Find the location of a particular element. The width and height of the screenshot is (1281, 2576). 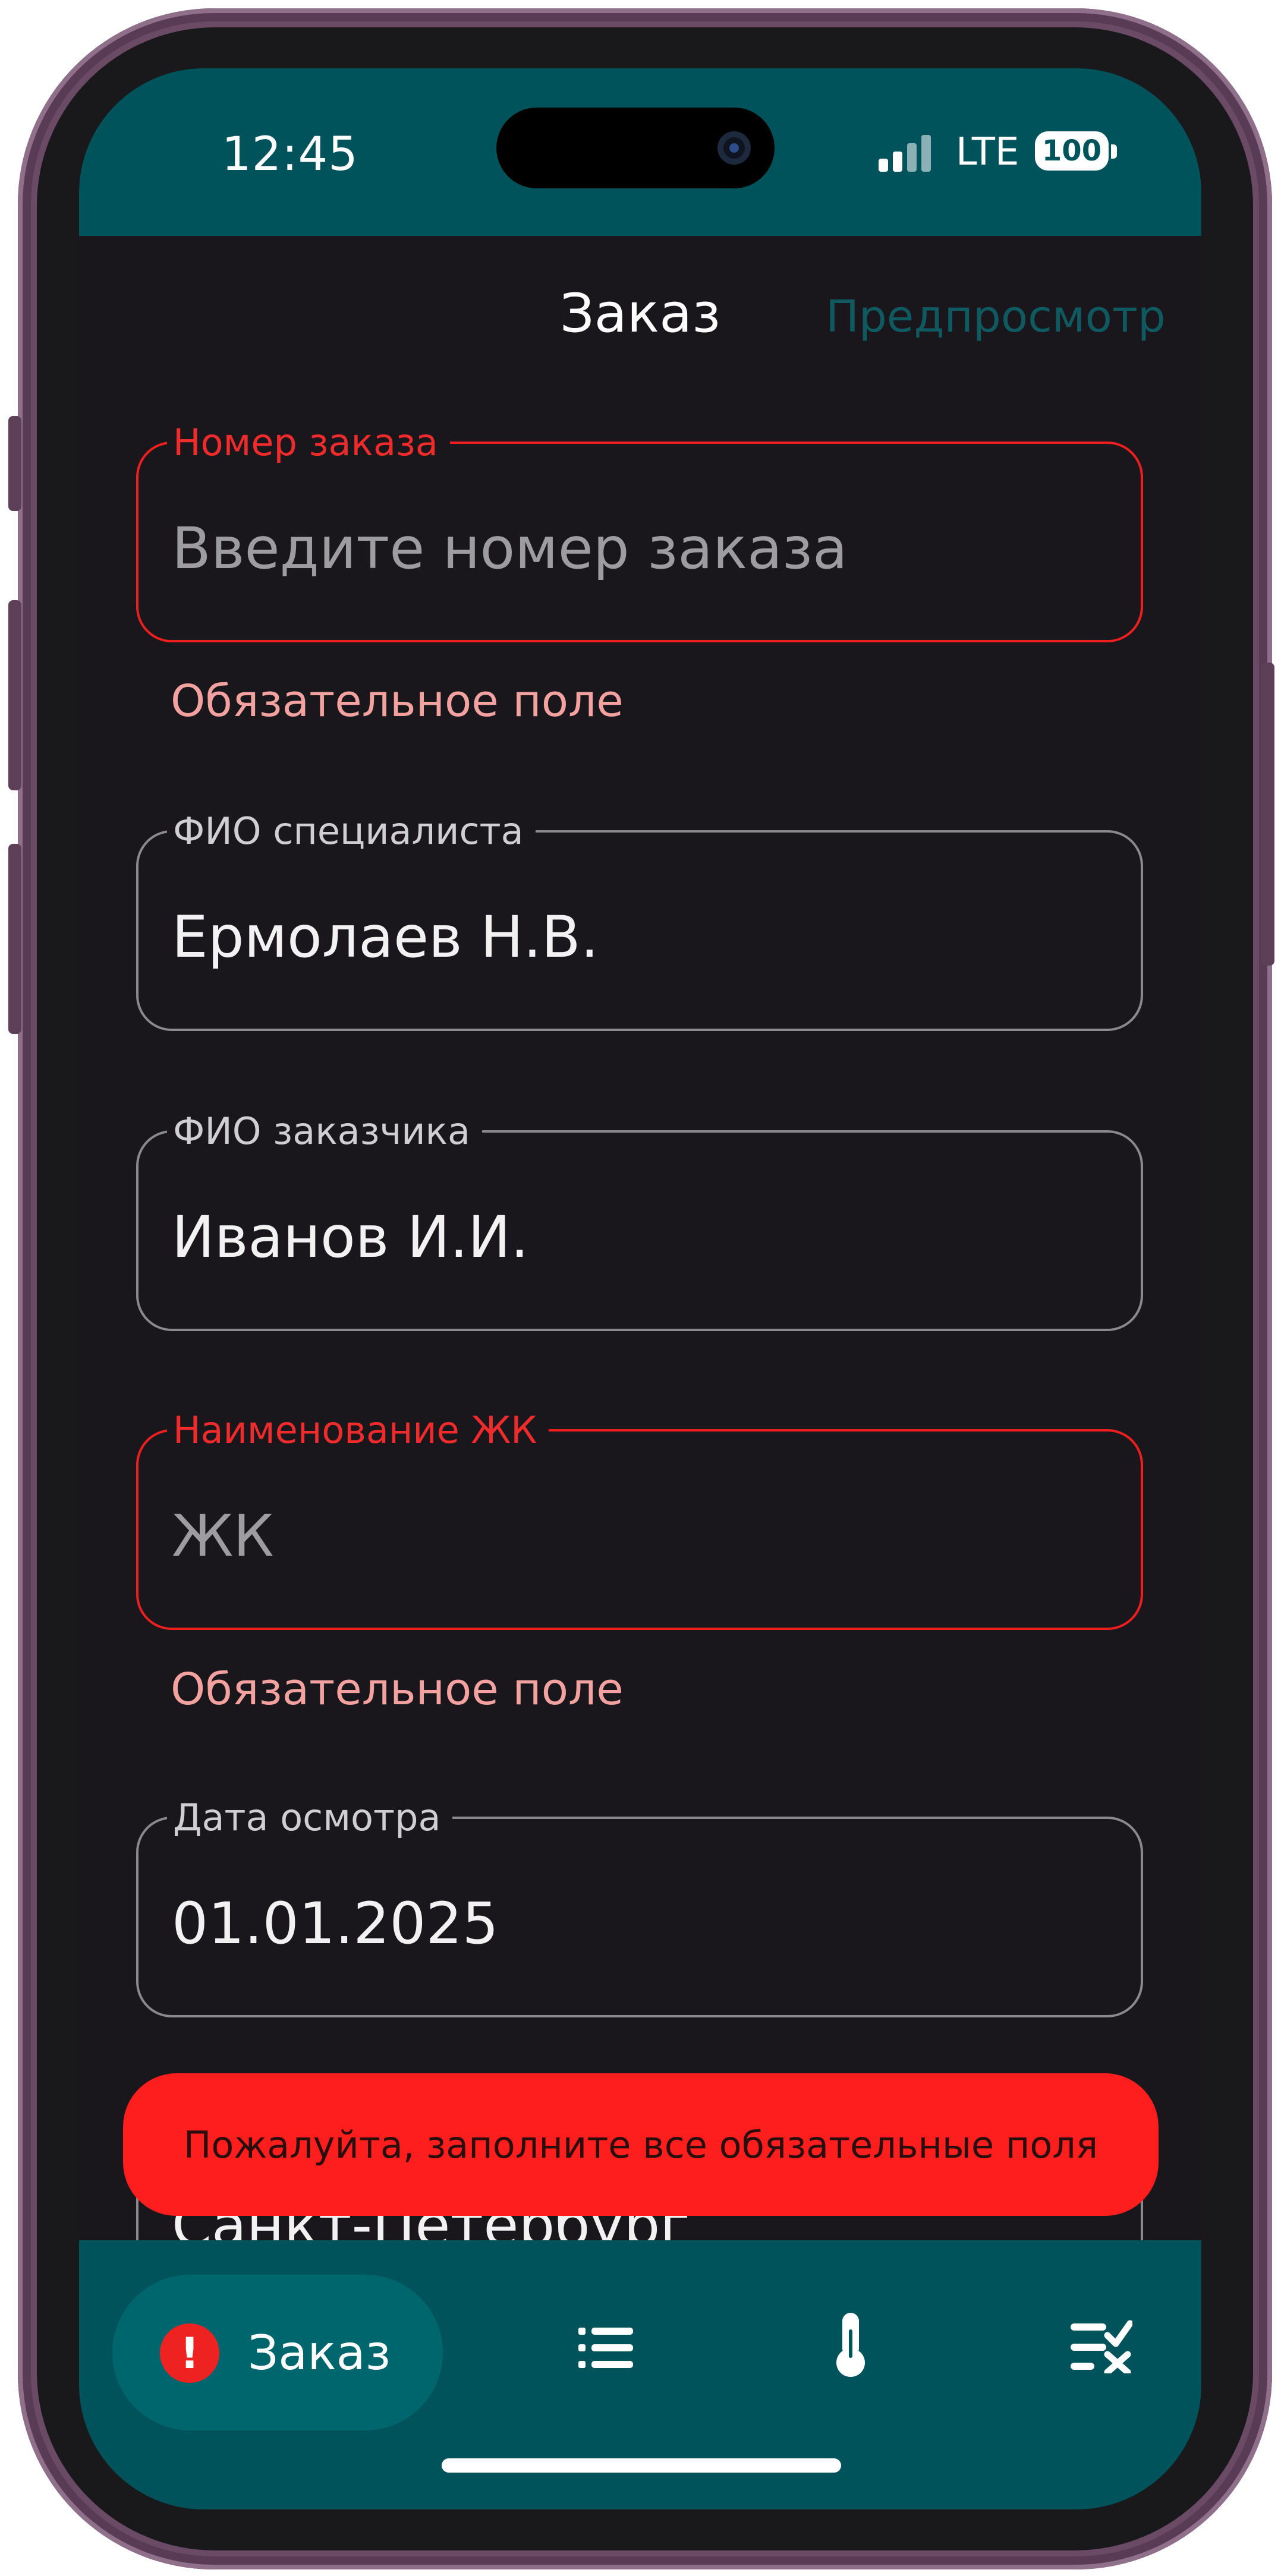

order-number-field: Номер заказа Введите номер заказа is located at coordinates (639, 531).